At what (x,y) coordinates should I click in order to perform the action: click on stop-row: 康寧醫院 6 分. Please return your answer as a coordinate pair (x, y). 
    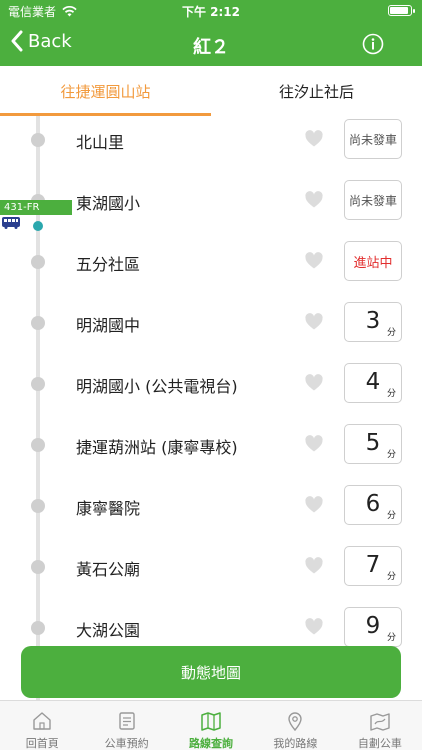
    Looking at the image, I should click on (211, 512).